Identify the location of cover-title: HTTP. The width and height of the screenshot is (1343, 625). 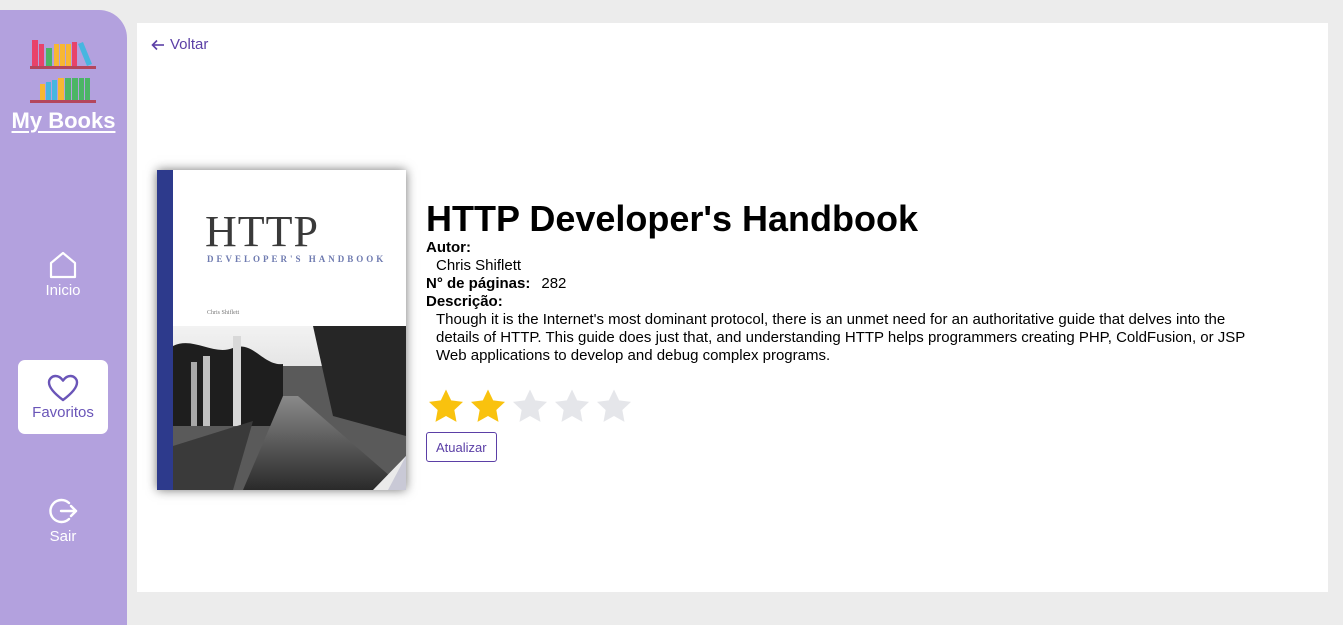
(262, 231).